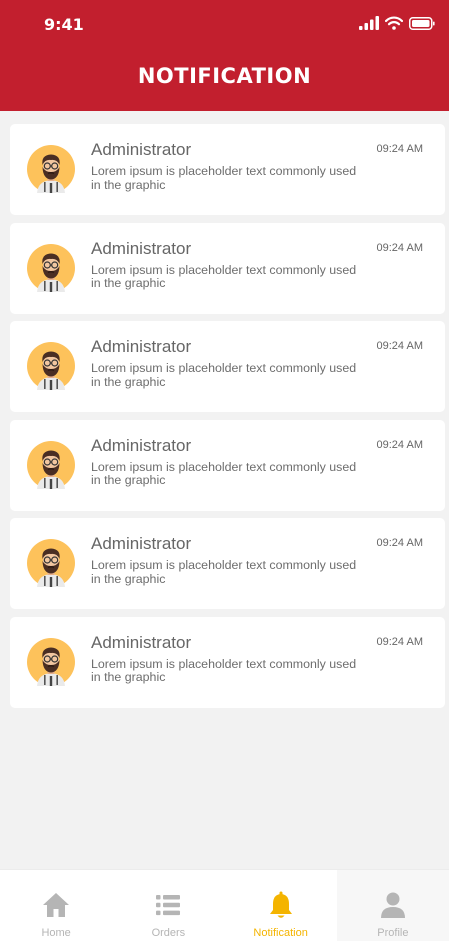 This screenshot has height=941, width=449. Describe the element at coordinates (369, 23) in the screenshot. I see `signal-icon` at that location.